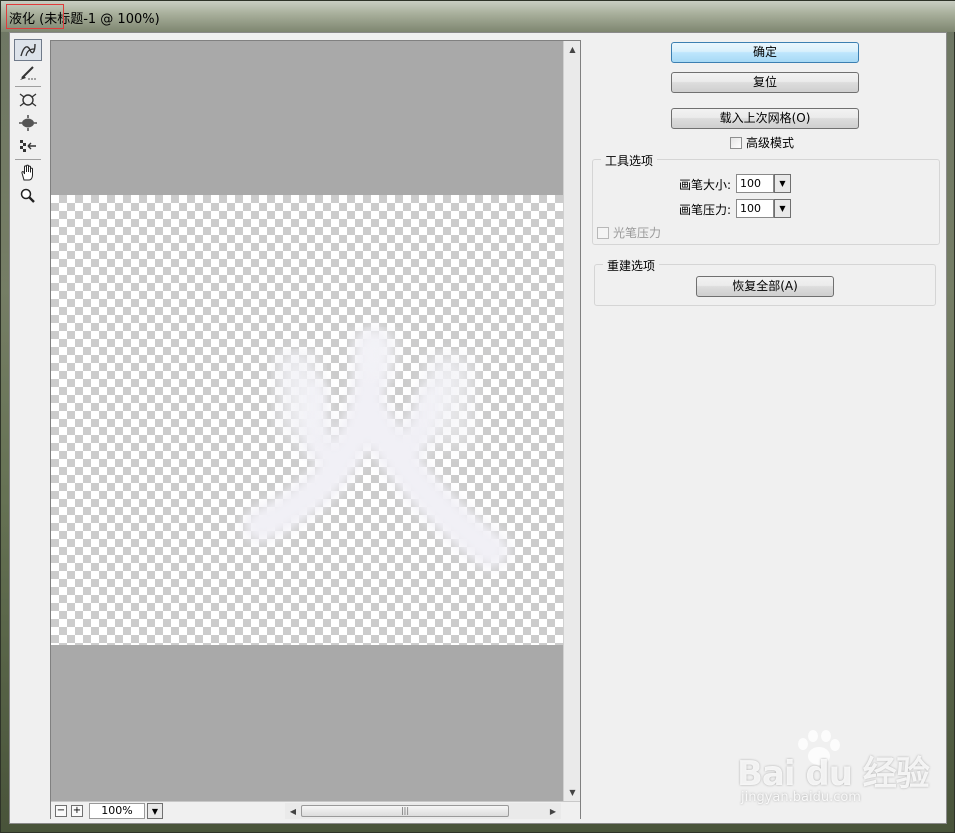 This screenshot has width=955, height=833. I want to click on brush-pressure-label: 画笔压力:, so click(705, 210).